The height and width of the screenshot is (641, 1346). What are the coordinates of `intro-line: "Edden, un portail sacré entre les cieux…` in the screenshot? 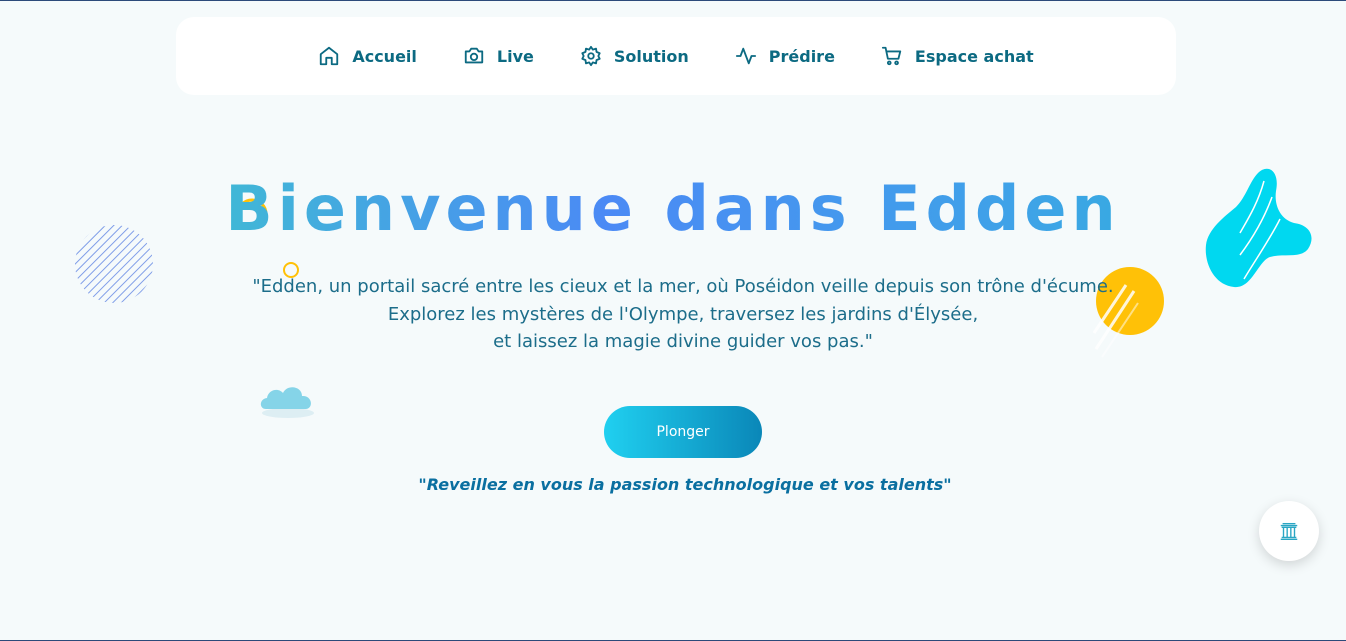 It's located at (683, 286).